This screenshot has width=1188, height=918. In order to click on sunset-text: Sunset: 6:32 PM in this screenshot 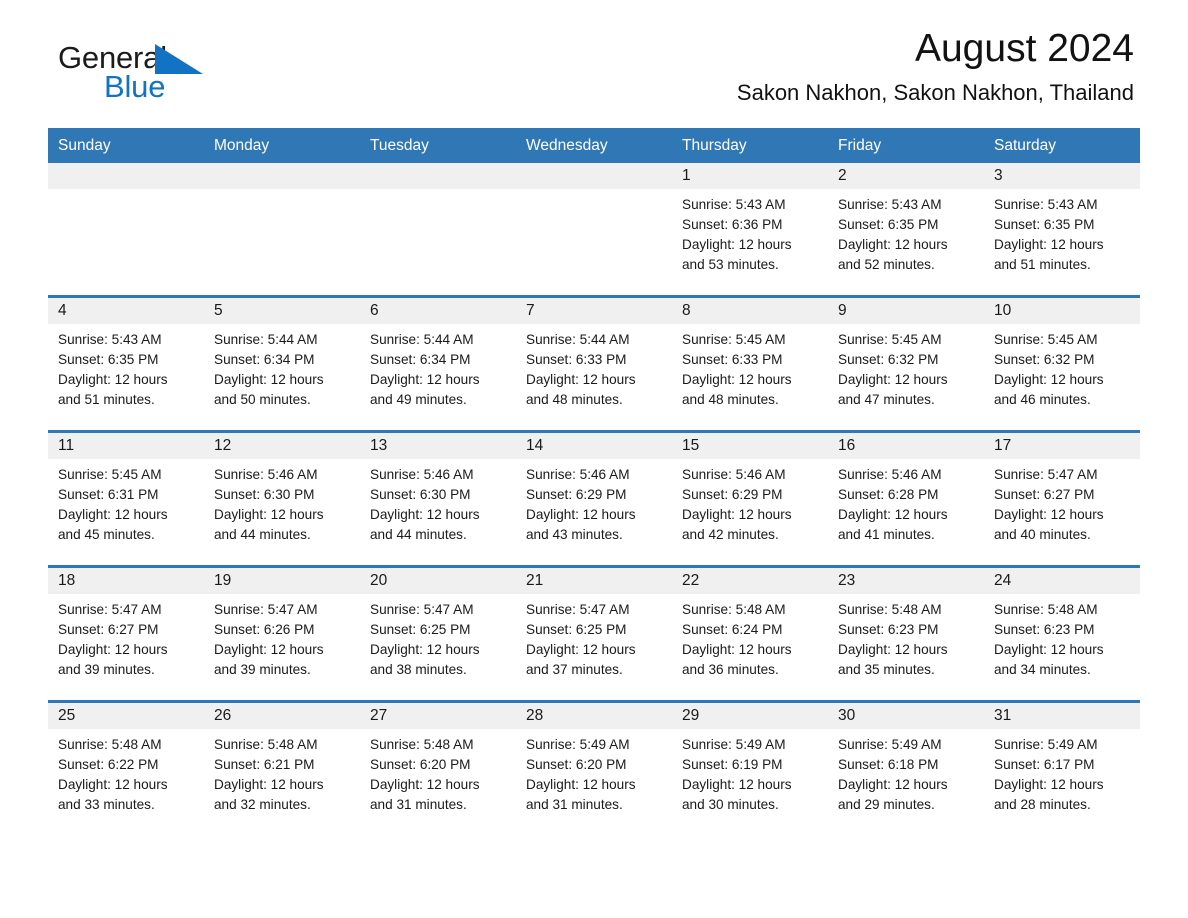, I will do `click(1044, 359)`.